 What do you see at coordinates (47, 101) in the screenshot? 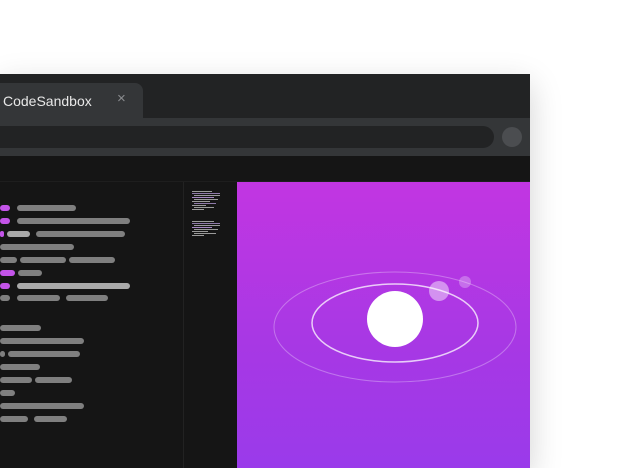
I see `tab-title: CodeSandbox` at bounding box center [47, 101].